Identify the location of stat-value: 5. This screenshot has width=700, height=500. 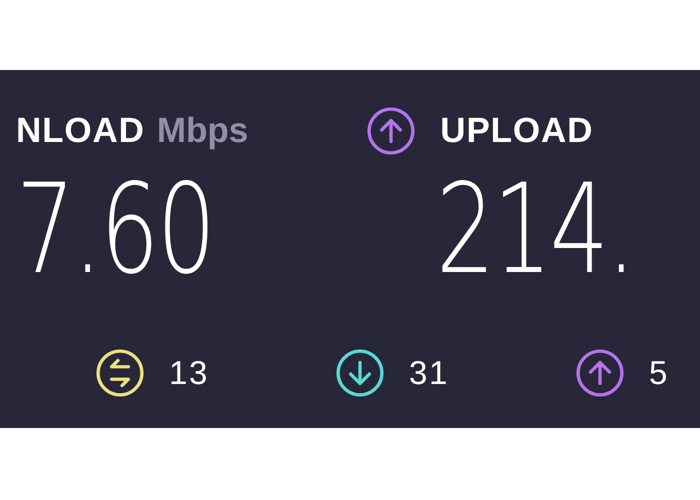
(659, 373).